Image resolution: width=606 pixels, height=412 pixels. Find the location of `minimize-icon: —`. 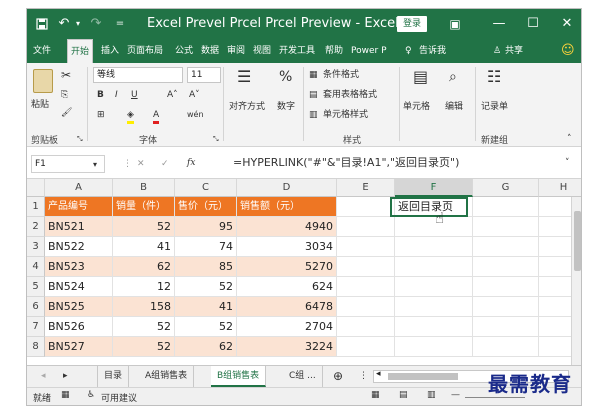

minimize-icon: — is located at coordinates (499, 24).